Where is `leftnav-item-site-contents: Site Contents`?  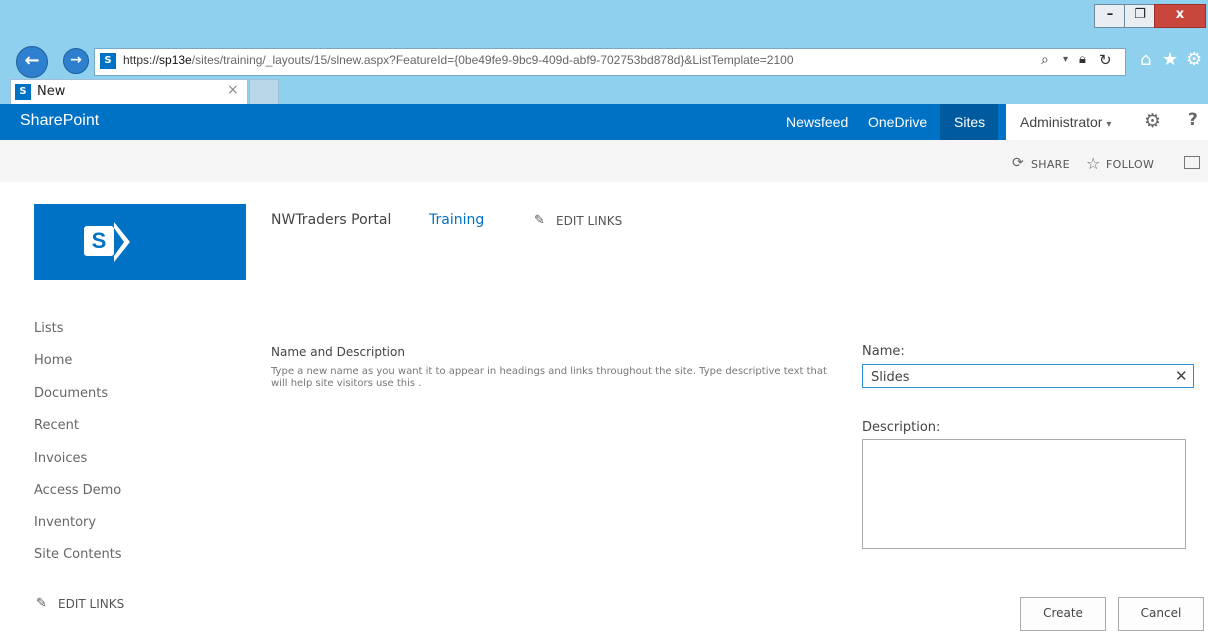
leftnav-item-site-contents: Site Contents is located at coordinates (78, 554).